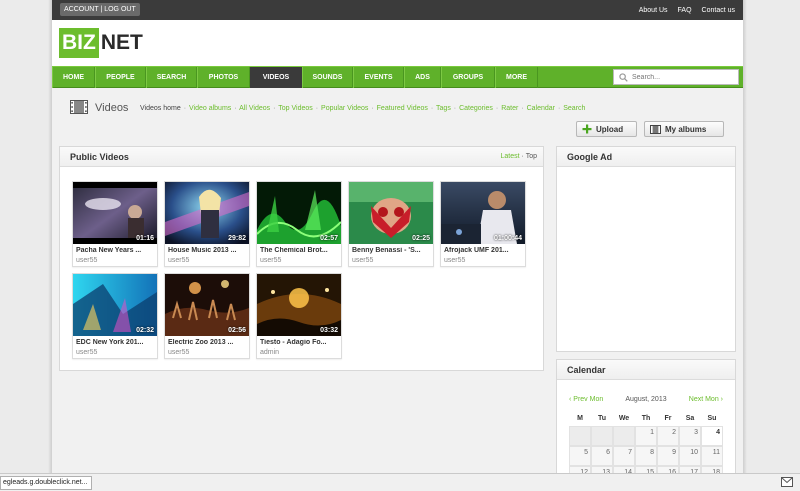 The height and width of the screenshot is (491, 800). I want to click on calendar-day: 5, so click(580, 456).